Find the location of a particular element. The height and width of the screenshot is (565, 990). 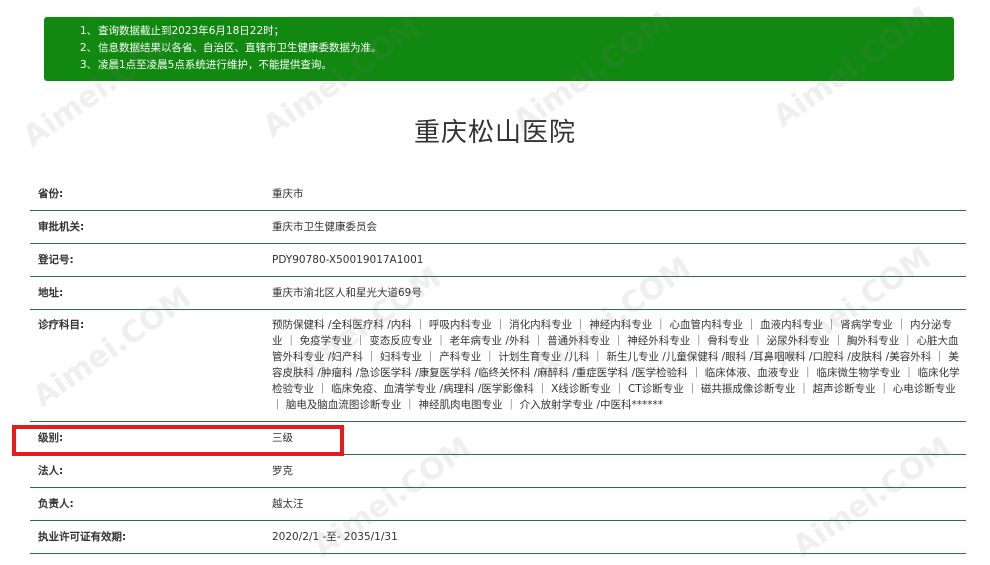

field-value: 三级 is located at coordinates (282, 438).